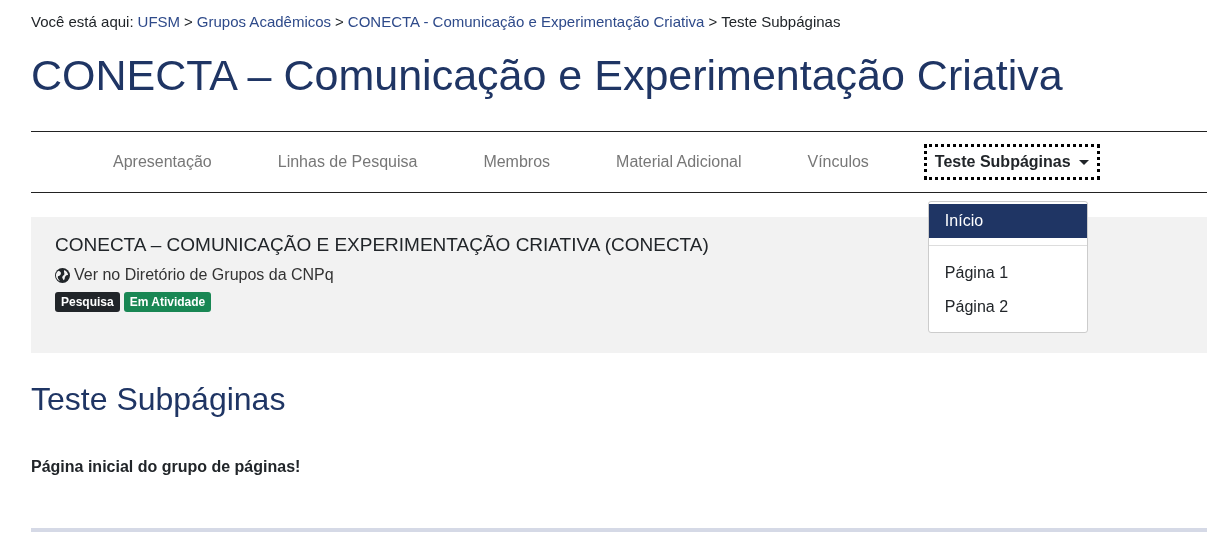  What do you see at coordinates (264, 21) in the screenshot?
I see `breadcrumb-link: Grupos Acadêmicos` at bounding box center [264, 21].